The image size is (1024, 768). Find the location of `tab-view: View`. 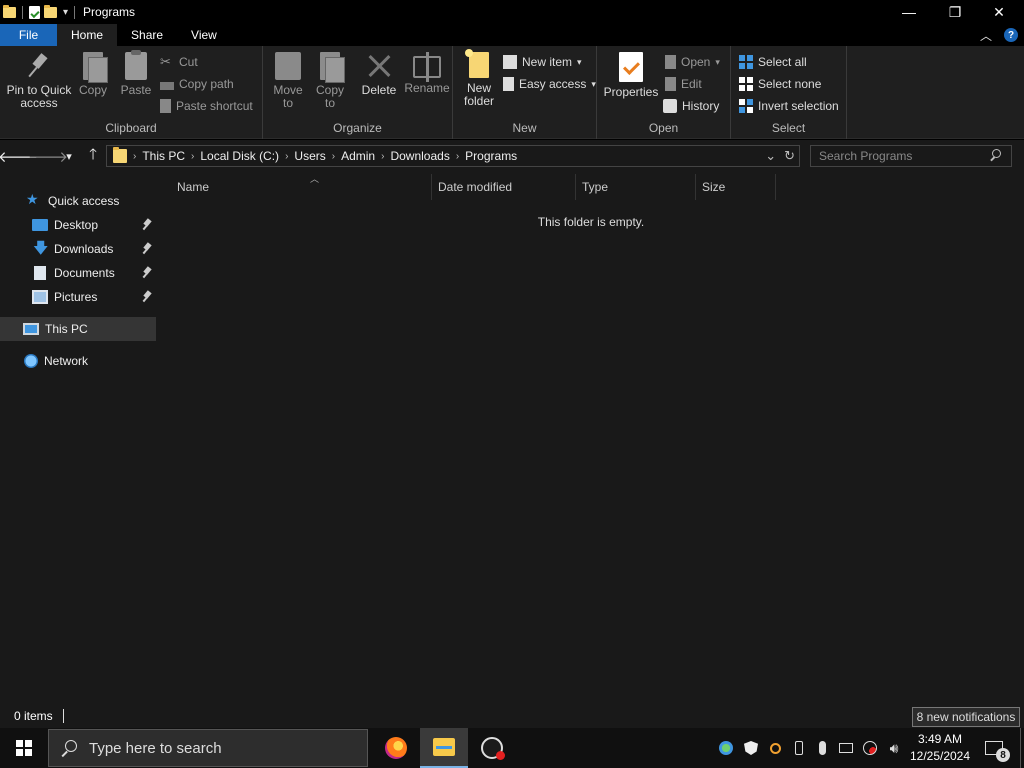

tab-view: View is located at coordinates (204, 35).